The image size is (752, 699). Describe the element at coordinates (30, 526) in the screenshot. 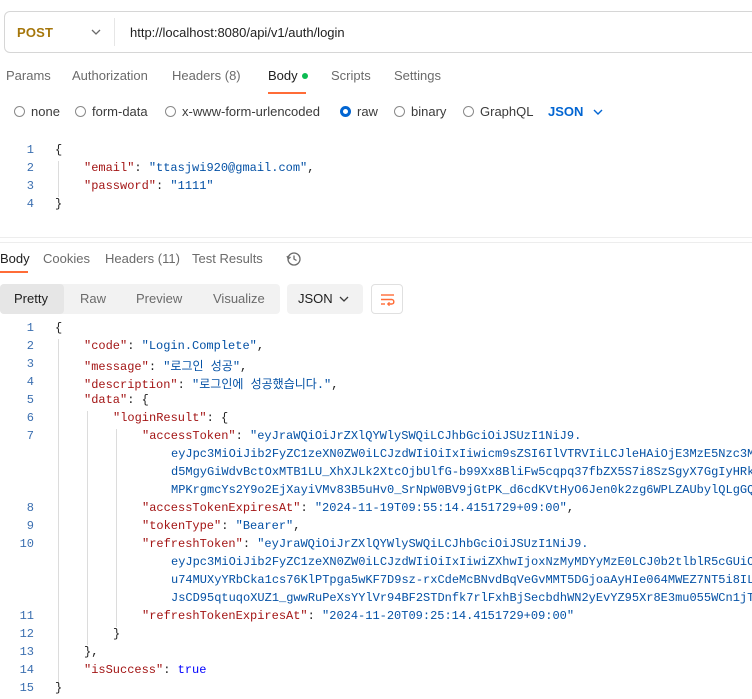

I see `line-number: 9` at that location.